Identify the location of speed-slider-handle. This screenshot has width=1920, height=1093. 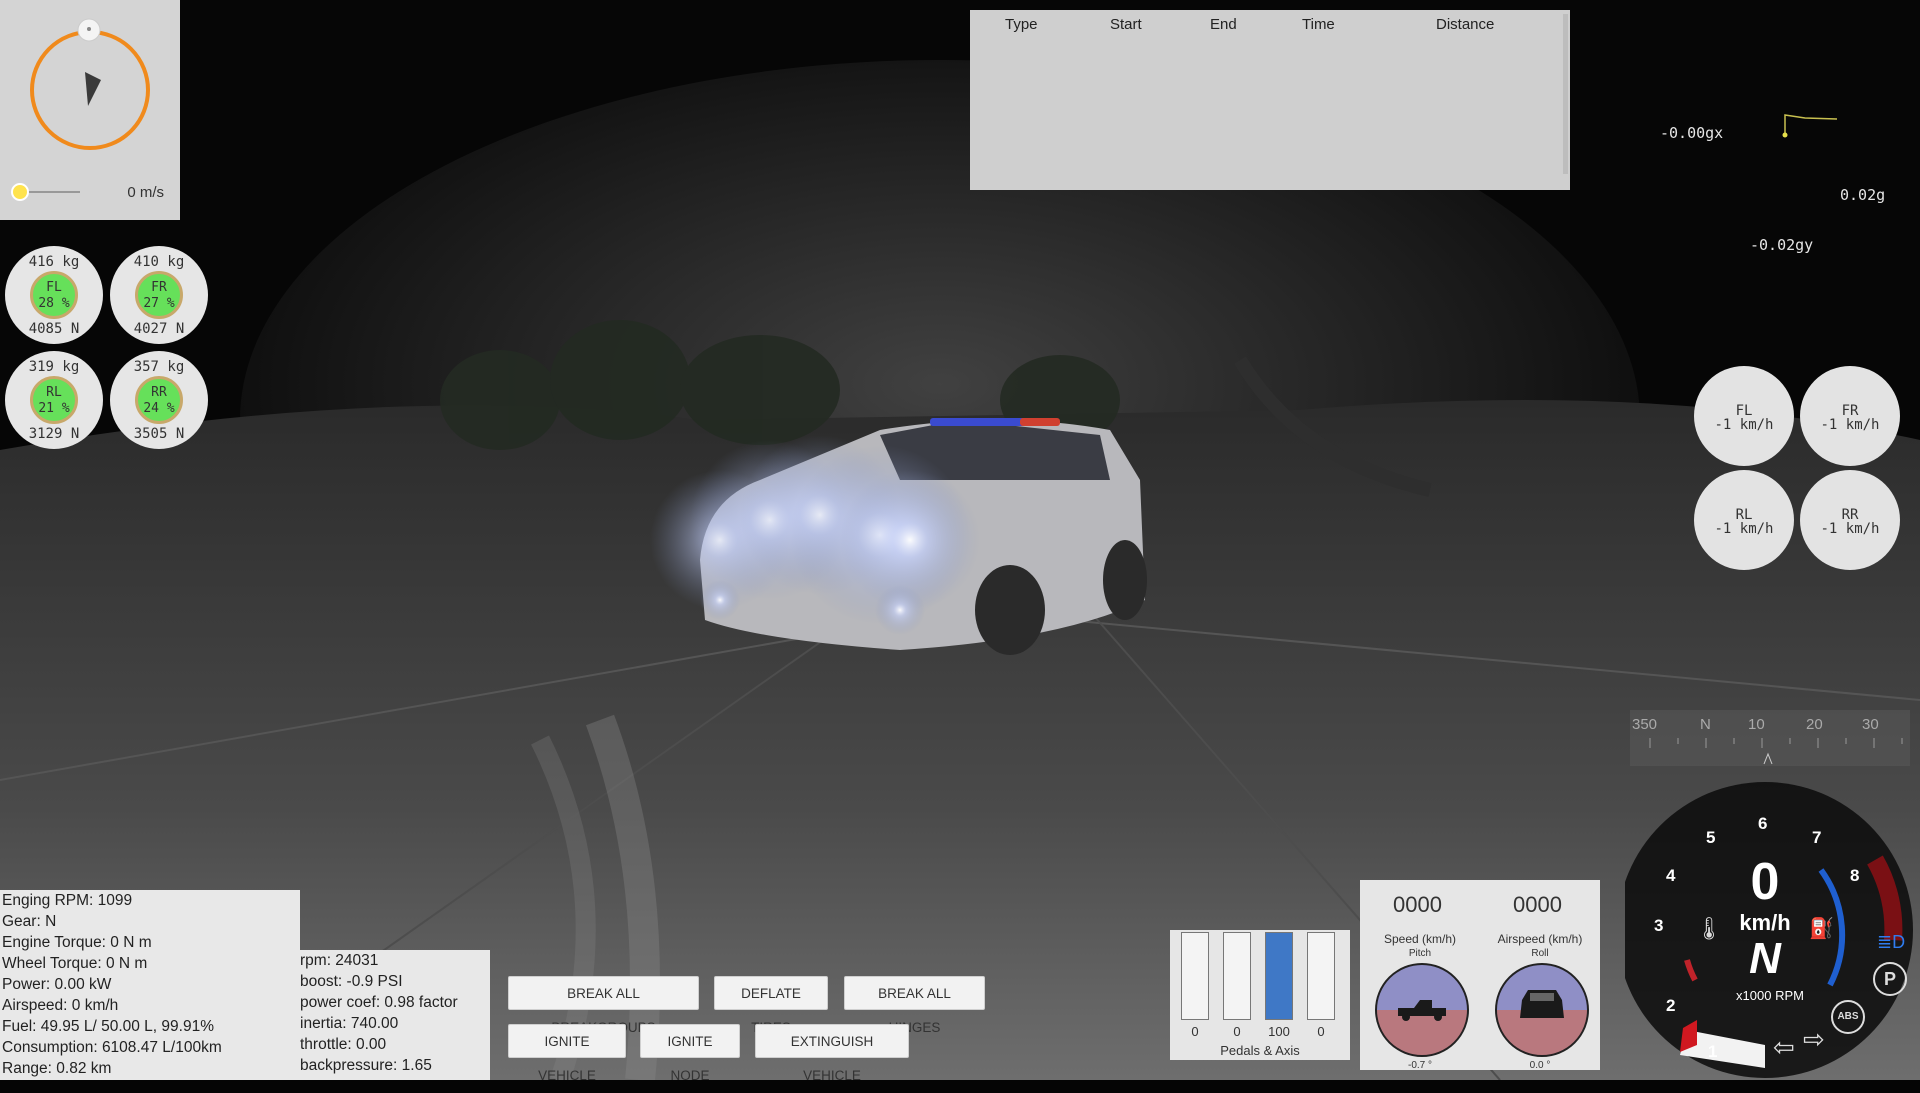
(20, 192).